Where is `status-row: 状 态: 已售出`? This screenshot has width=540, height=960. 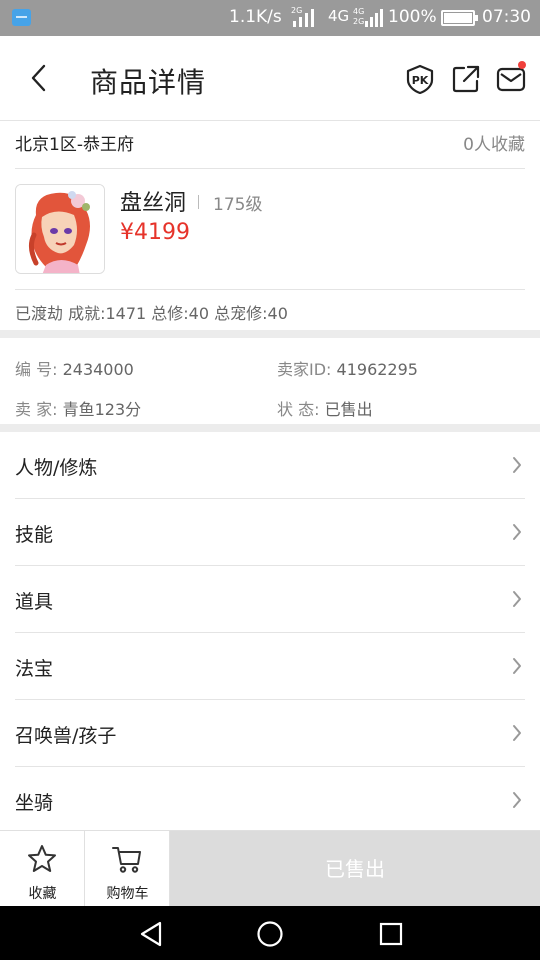
status-row: 状 态: 已售出 is located at coordinates (325, 408).